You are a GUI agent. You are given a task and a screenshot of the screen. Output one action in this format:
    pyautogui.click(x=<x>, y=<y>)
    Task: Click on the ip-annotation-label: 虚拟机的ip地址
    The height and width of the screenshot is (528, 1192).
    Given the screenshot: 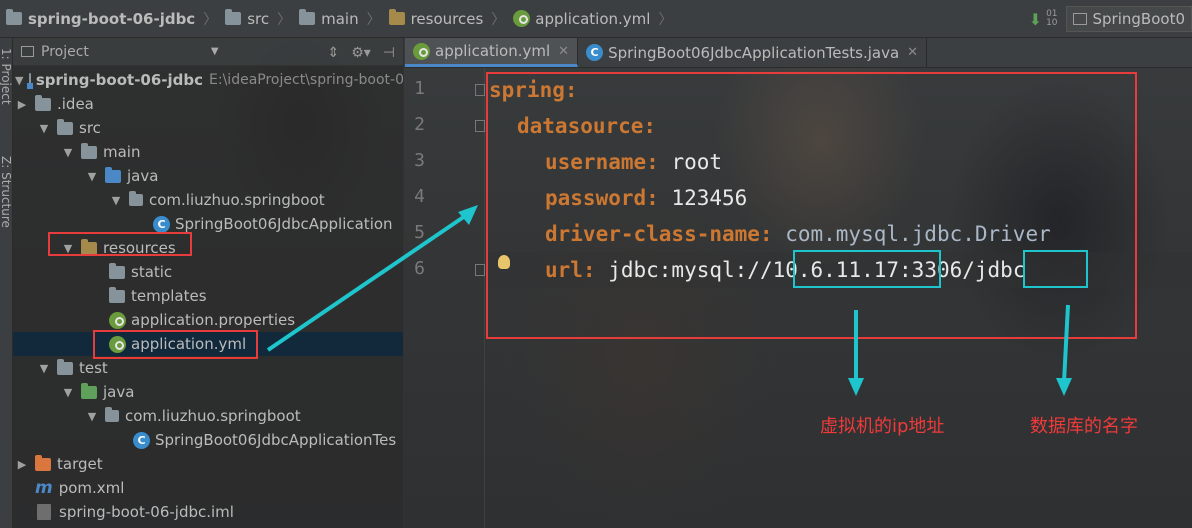 What is the action you would take?
    pyautogui.click(x=882, y=426)
    